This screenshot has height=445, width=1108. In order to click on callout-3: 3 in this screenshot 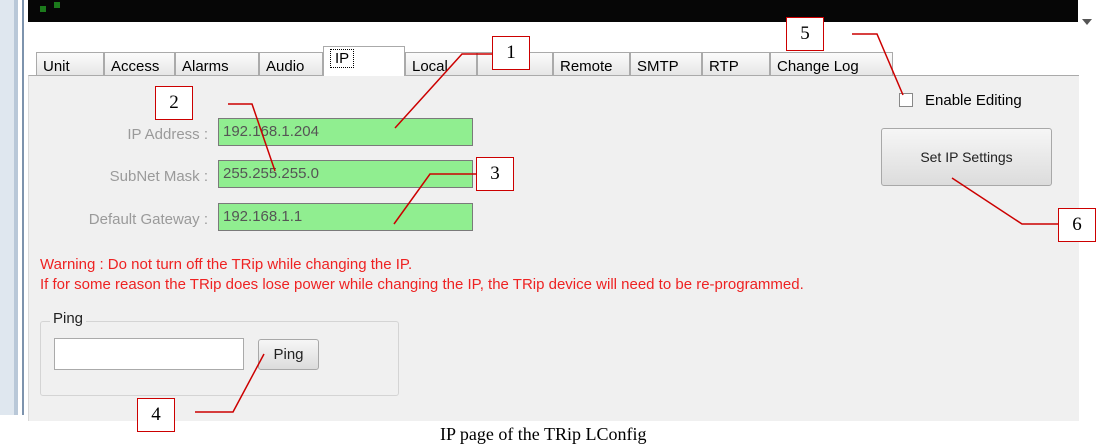, I will do `click(495, 174)`.